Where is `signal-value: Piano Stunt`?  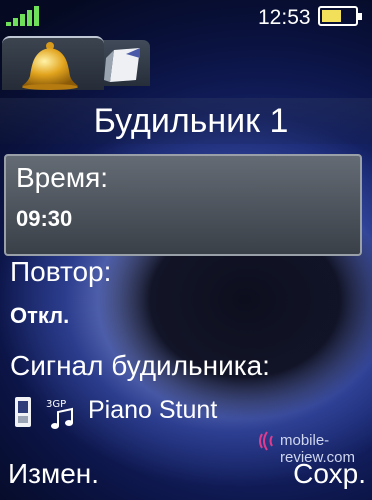
signal-value: Piano Stunt is located at coordinates (153, 410).